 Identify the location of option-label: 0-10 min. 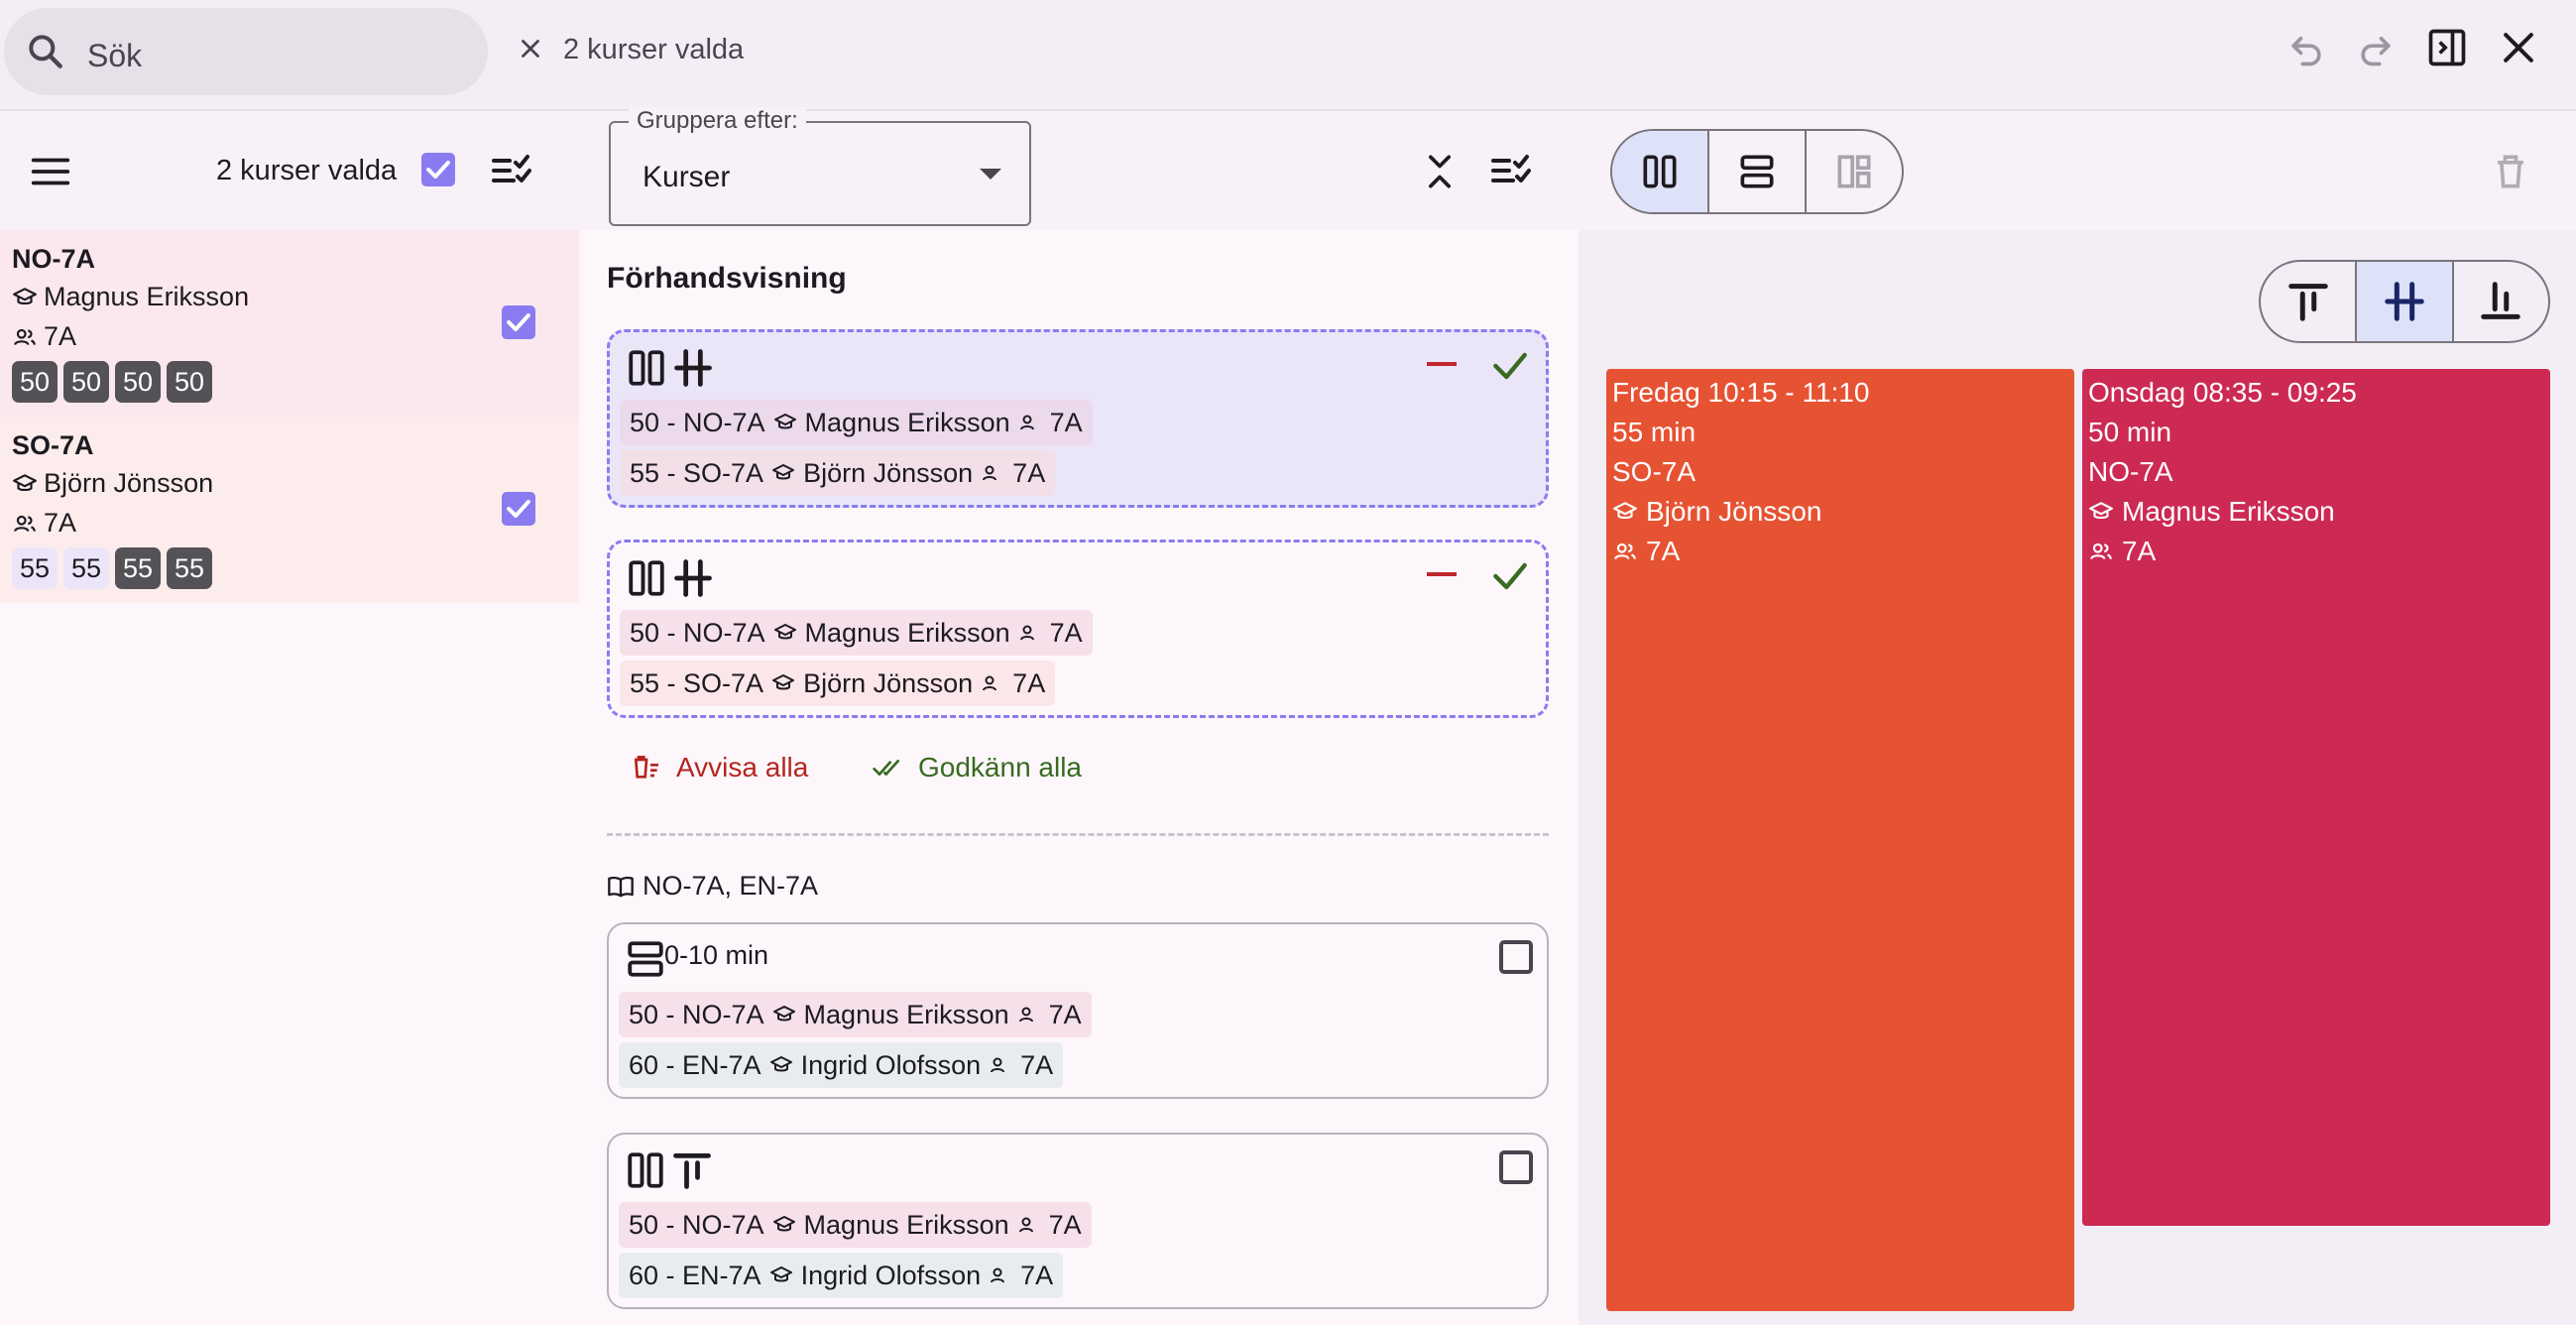
(717, 955).